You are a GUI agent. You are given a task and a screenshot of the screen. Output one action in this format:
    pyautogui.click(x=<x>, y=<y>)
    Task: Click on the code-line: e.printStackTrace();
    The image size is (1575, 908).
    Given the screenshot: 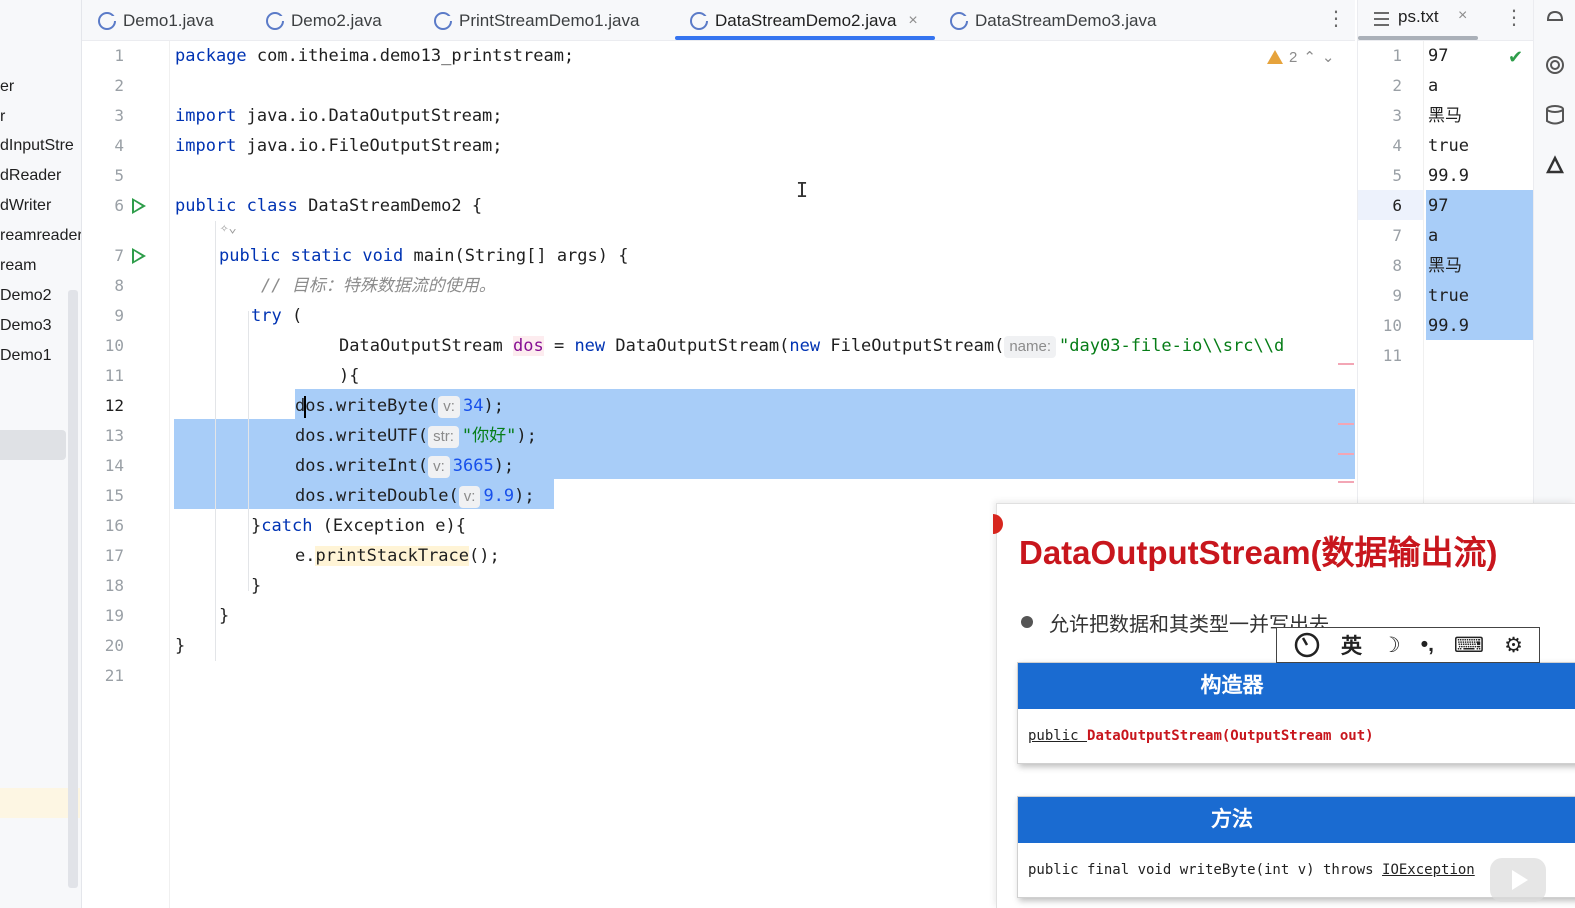 What is the action you would take?
    pyautogui.click(x=397, y=556)
    